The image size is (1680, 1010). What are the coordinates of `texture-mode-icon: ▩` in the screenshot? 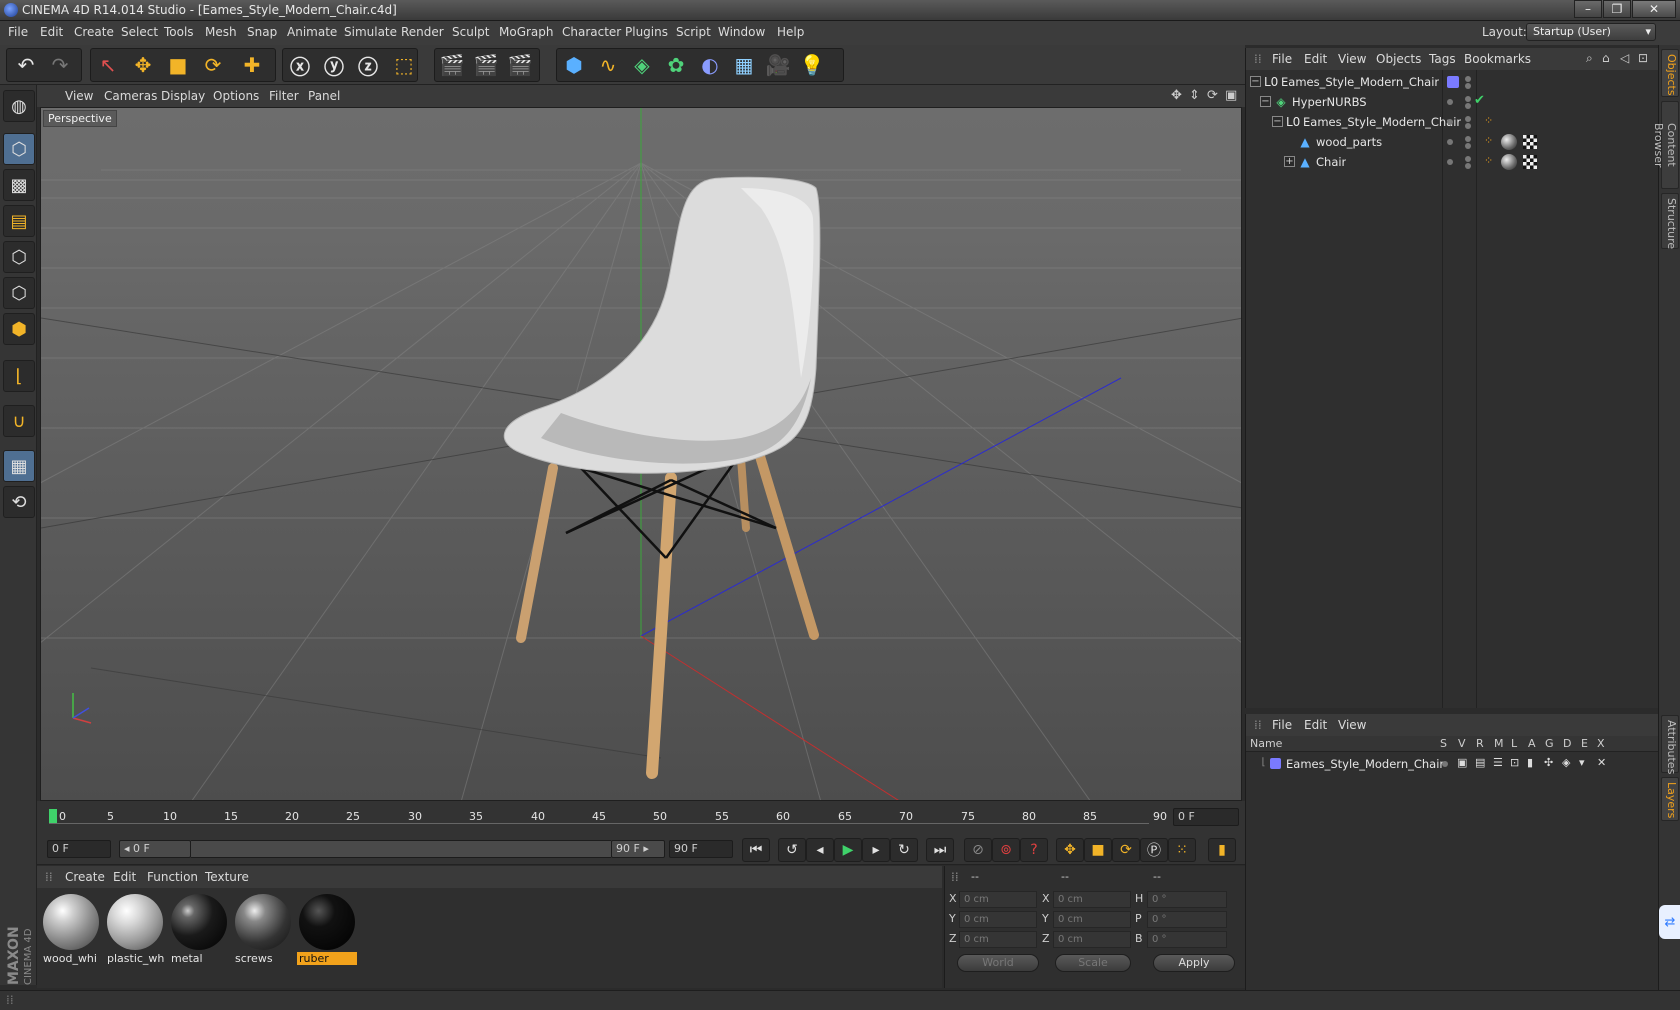 It's located at (19, 185).